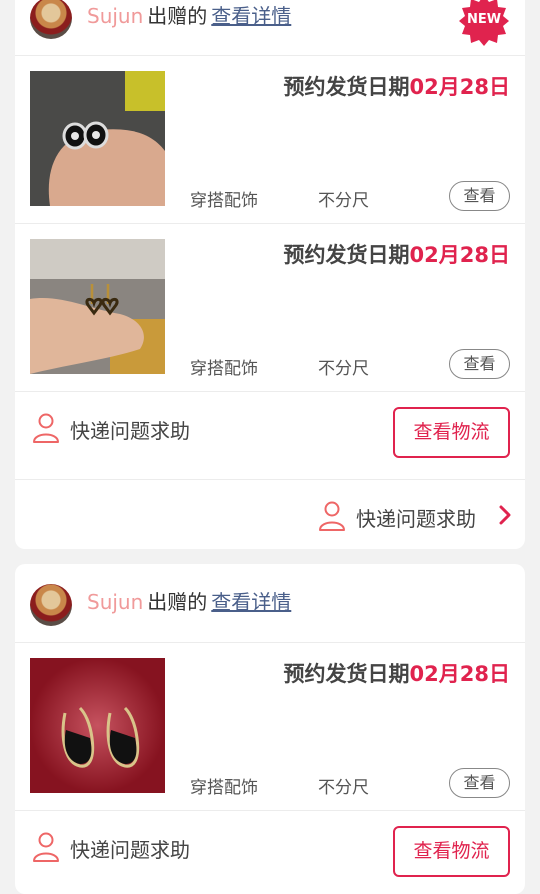 The width and height of the screenshot is (540, 894). I want to click on card-header: Sujun 出赠的 查看详情 NEW, so click(270, 28).